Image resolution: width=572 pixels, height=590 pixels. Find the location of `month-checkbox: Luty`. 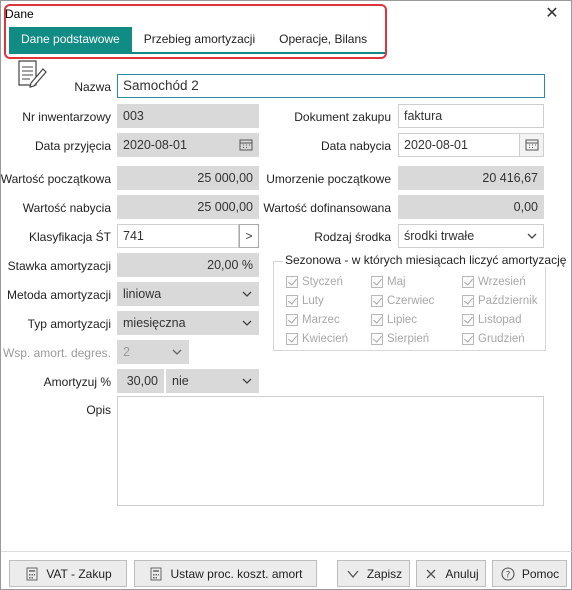

month-checkbox: Luty is located at coordinates (305, 301).